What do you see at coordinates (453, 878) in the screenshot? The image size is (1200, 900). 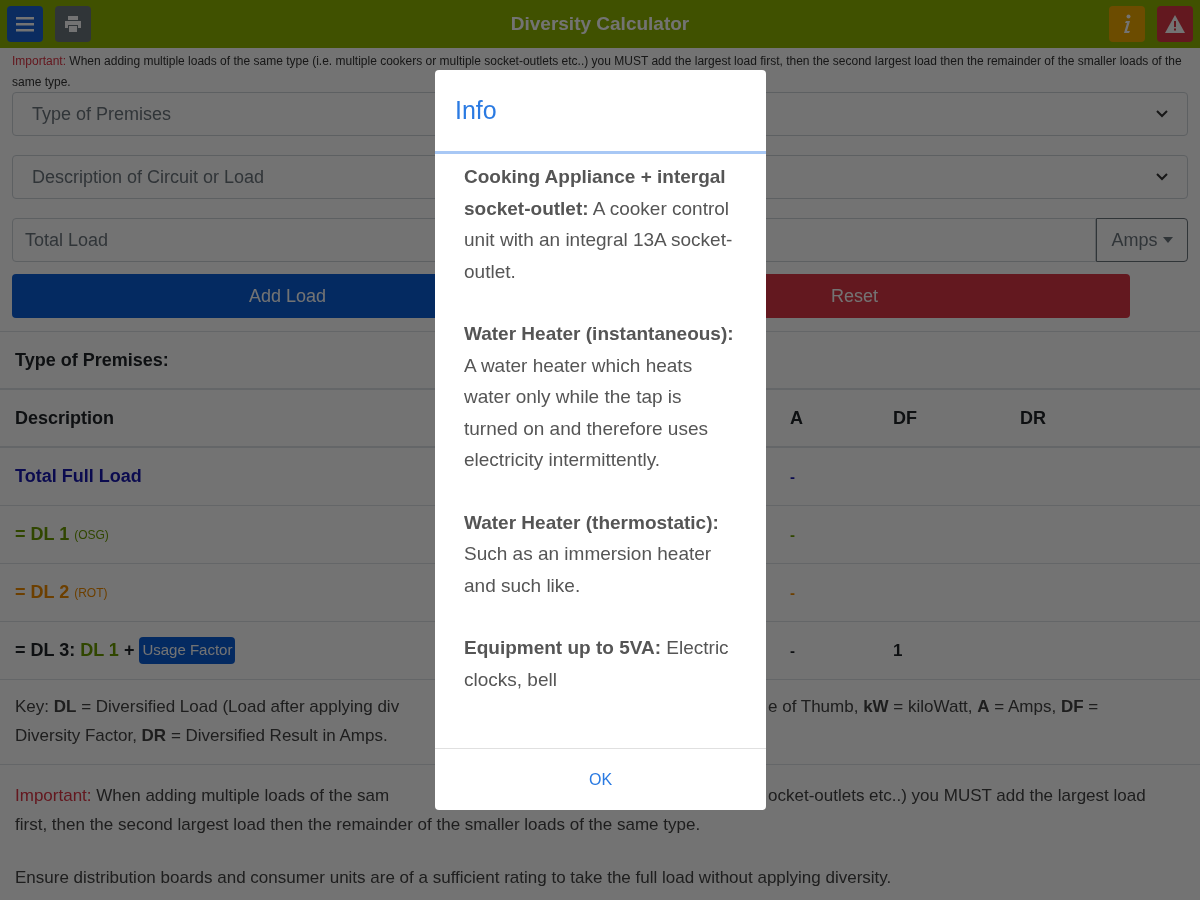 I see `info-note: Ensure distribution boards and consumer units are of a sufficient rating to take the full load without applying diversity.` at bounding box center [453, 878].